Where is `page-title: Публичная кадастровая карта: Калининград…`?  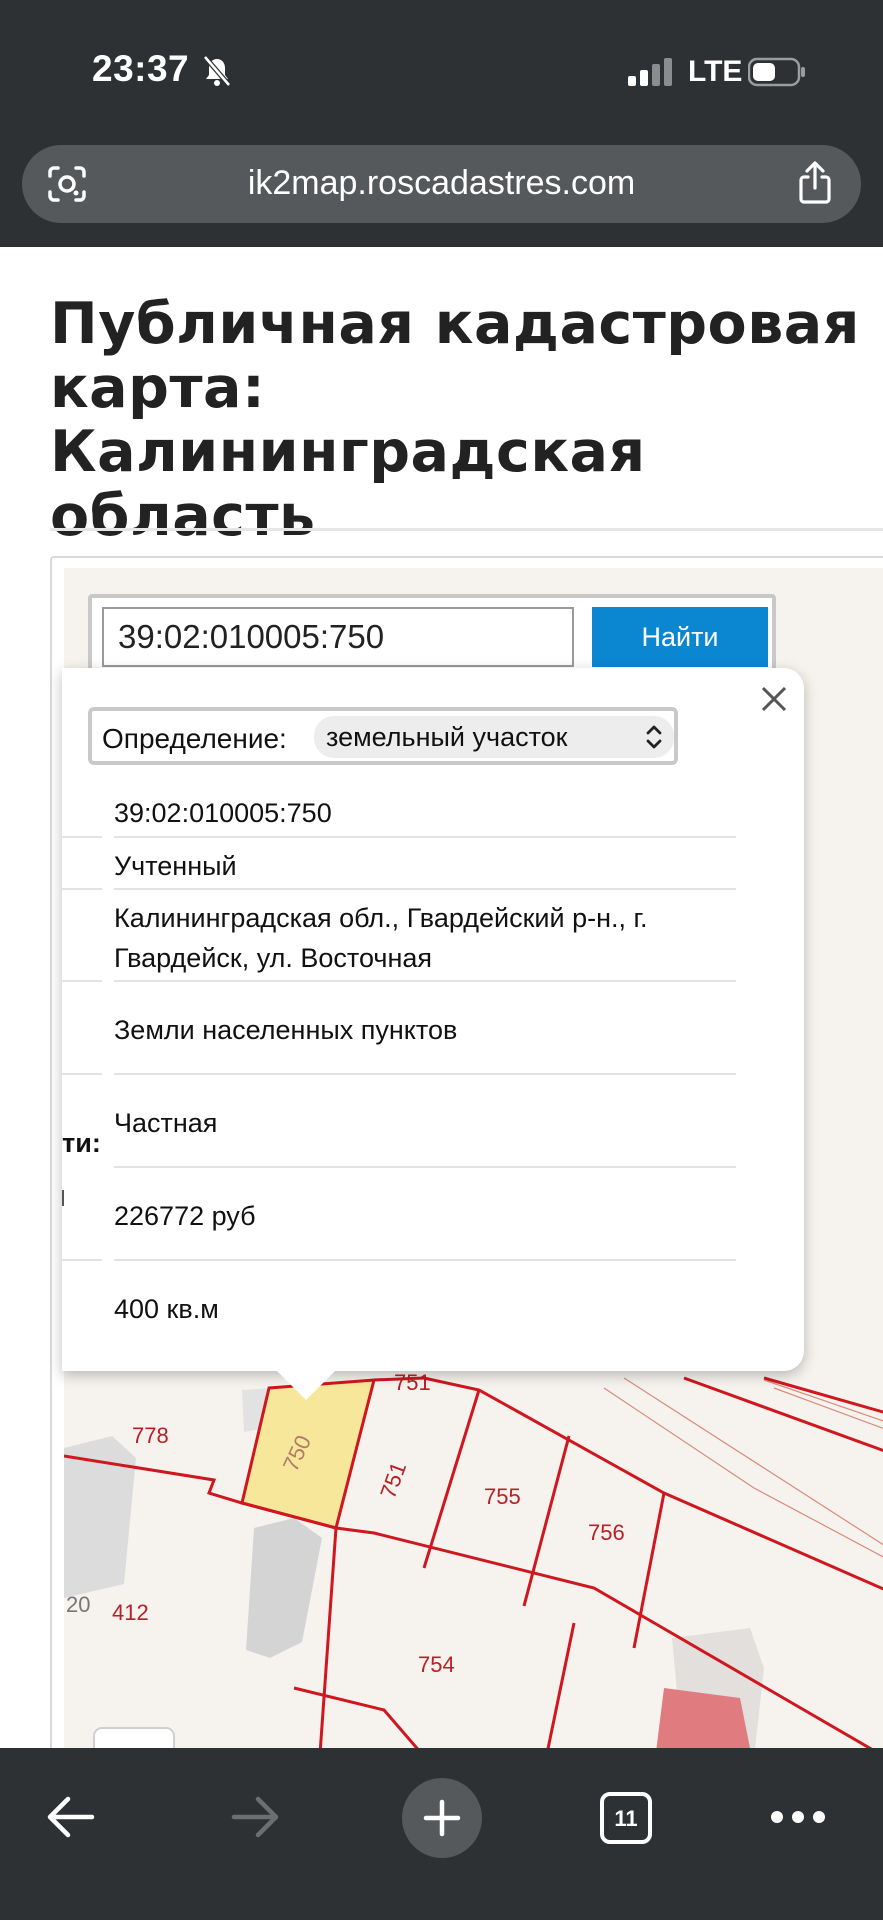 page-title: Публичная кадастровая карта: Калининград… is located at coordinates (455, 420).